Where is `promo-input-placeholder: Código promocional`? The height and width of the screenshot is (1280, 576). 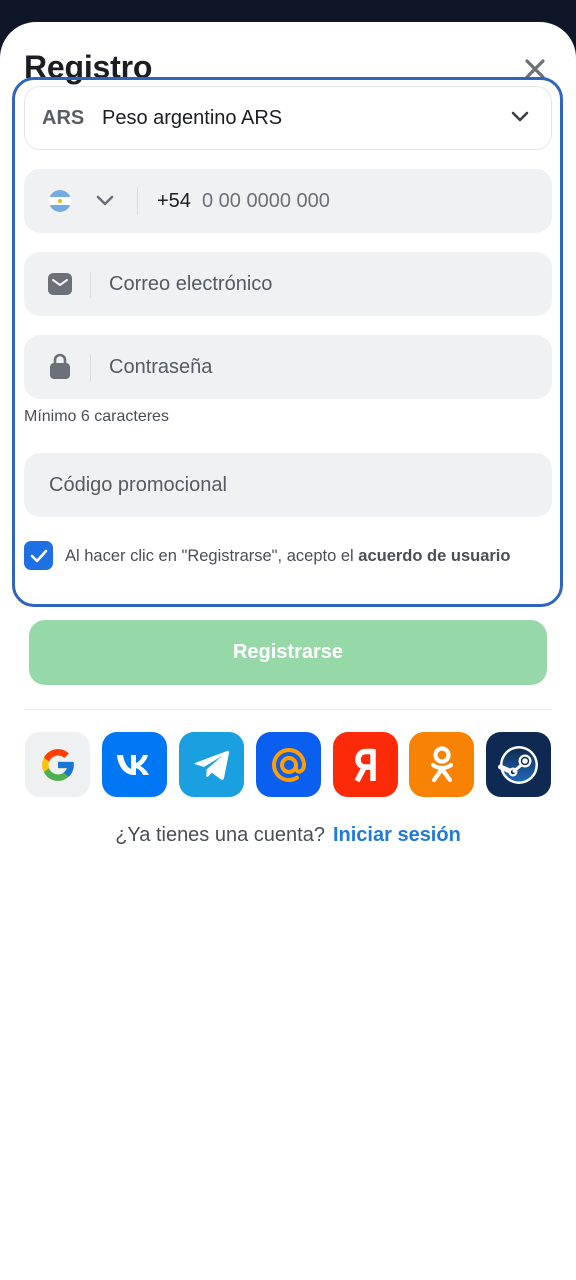
promo-input-placeholder: Código promocional is located at coordinates (138, 485).